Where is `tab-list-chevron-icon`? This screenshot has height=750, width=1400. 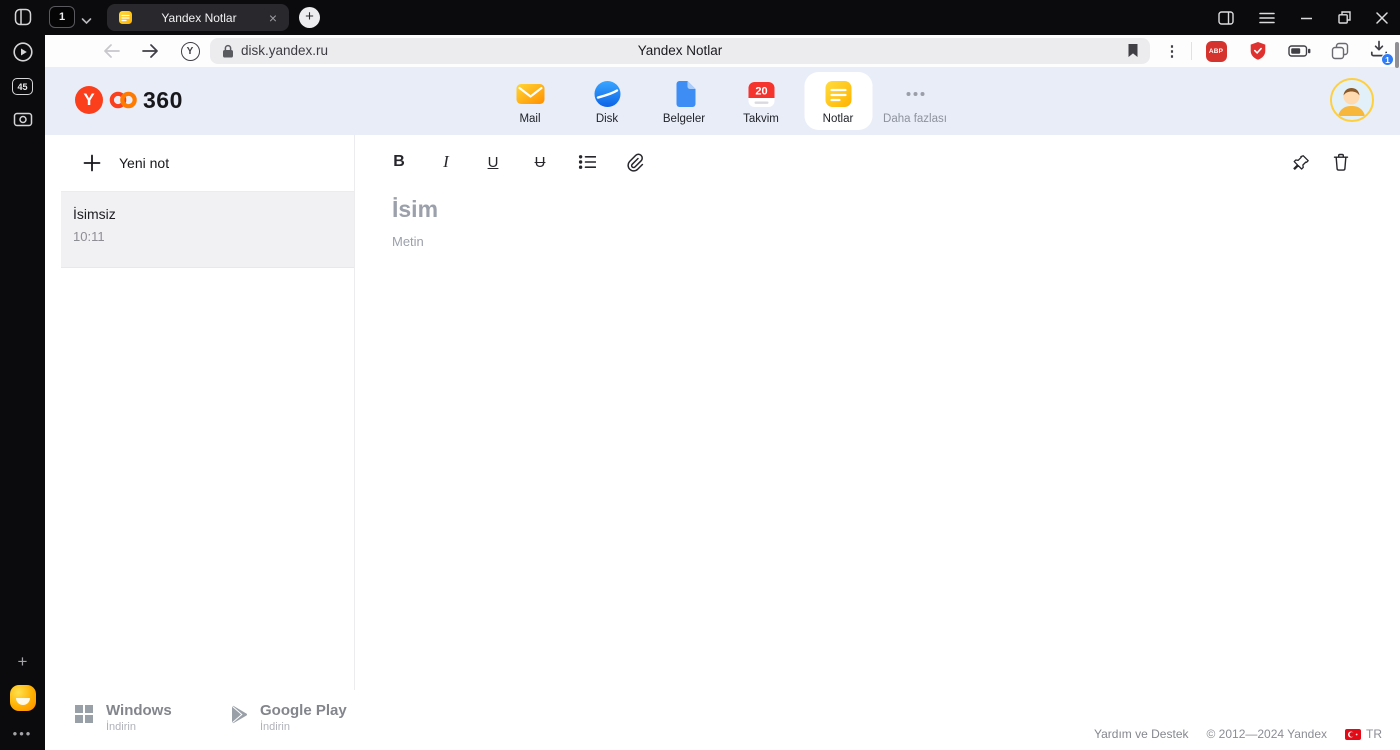
tab-list-chevron-icon is located at coordinates (86, 21).